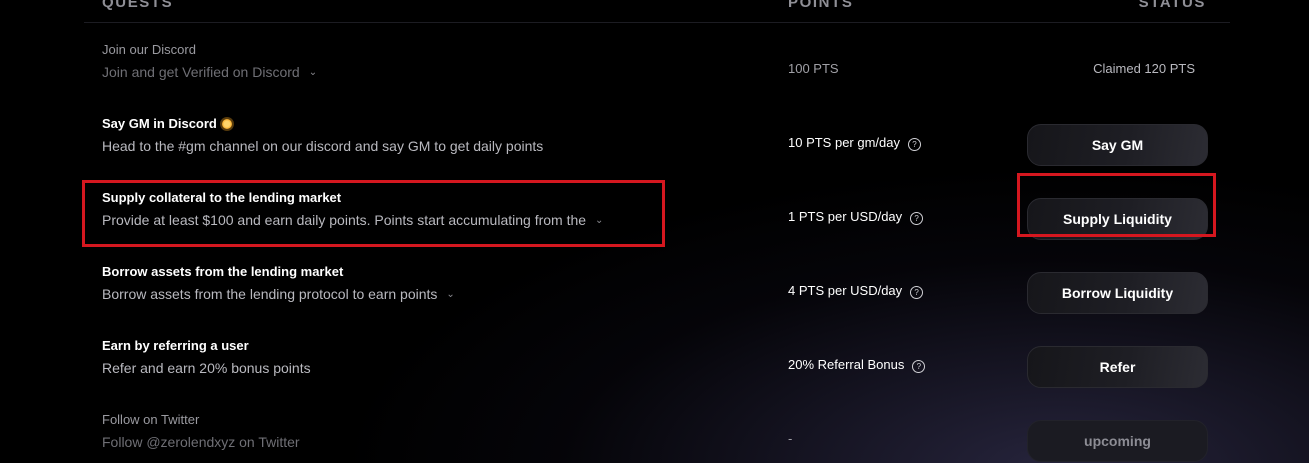  What do you see at coordinates (1117, 219) in the screenshot?
I see `supply-liquidity-button: Supply Liquidity` at bounding box center [1117, 219].